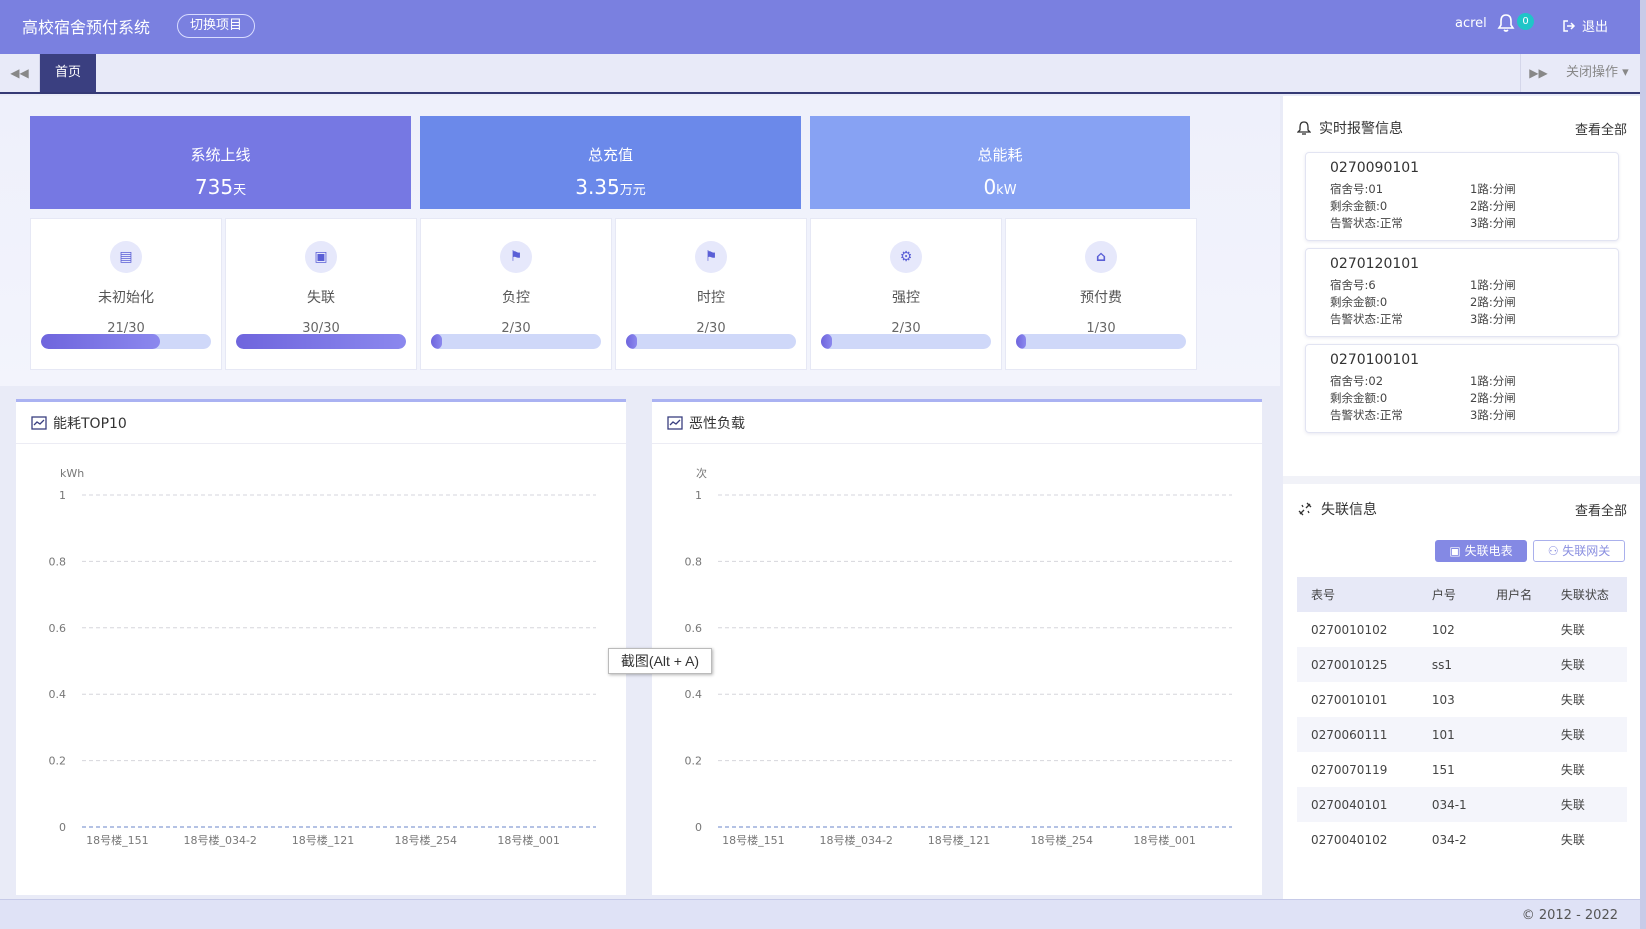  Describe the element at coordinates (1353, 285) in the screenshot. I see `alarm-room: 宿舍号:6` at that location.